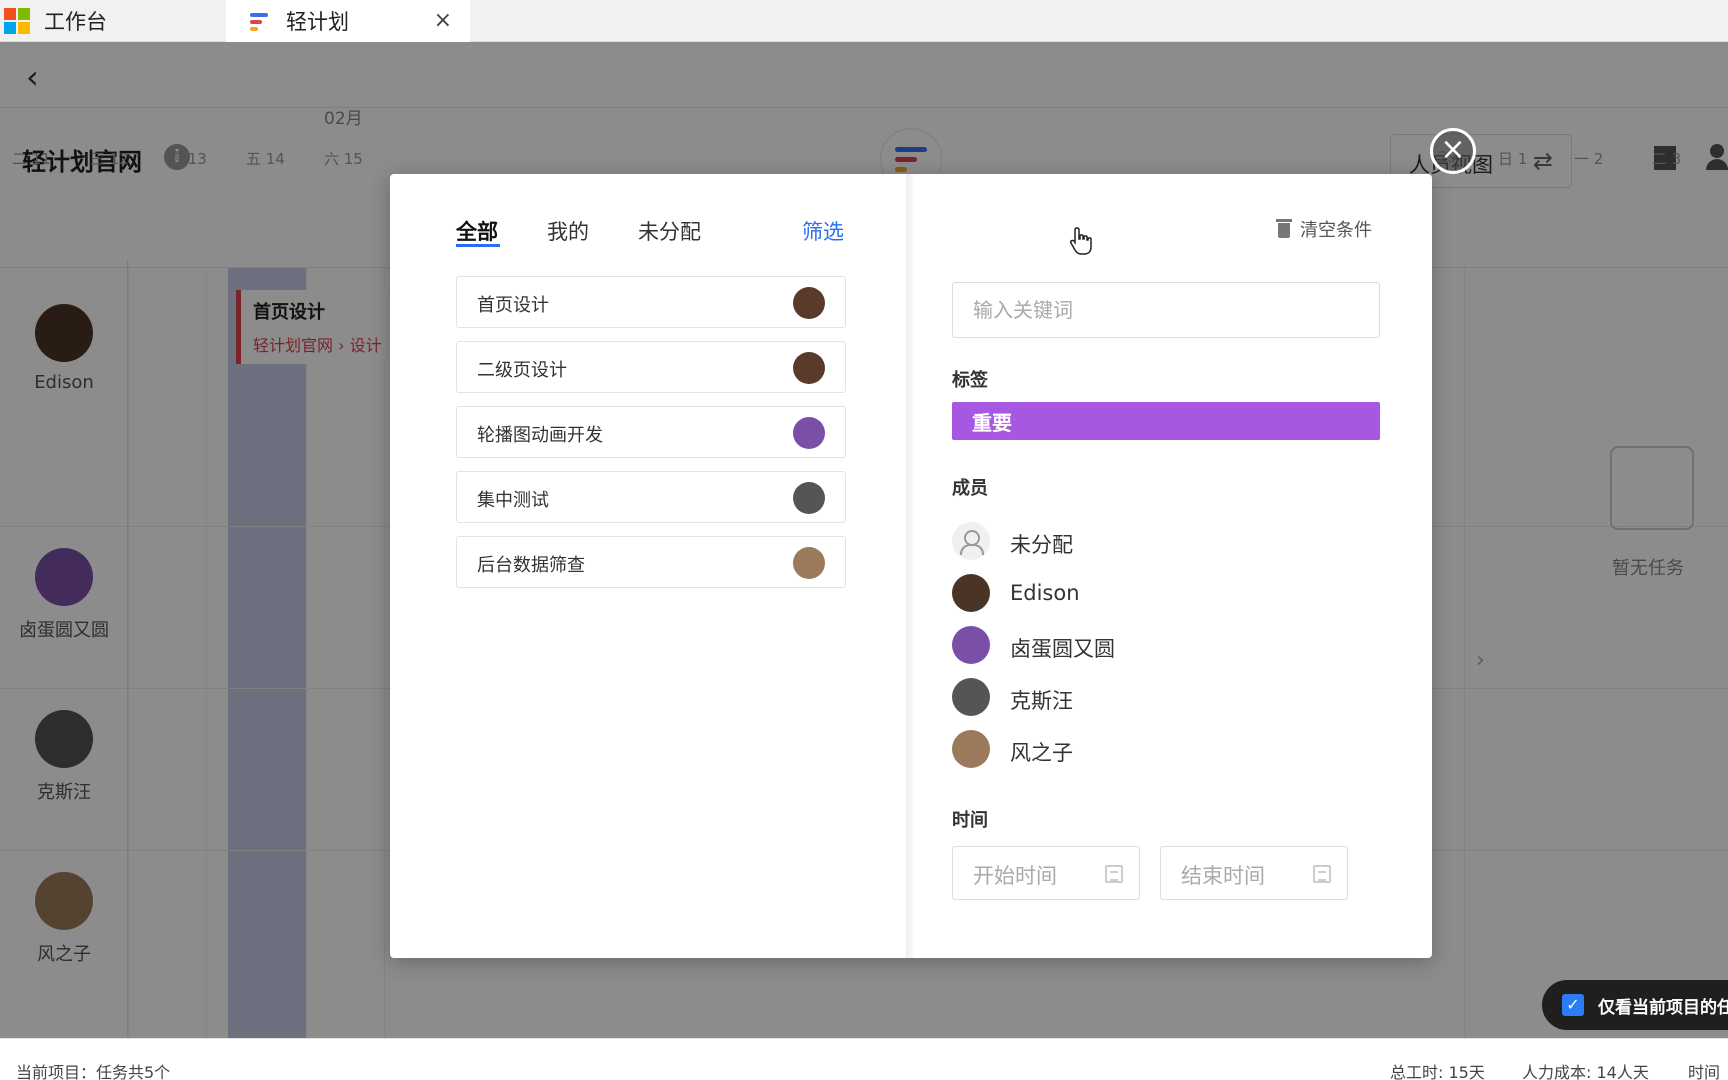  I want to click on task-name: 集中测试, so click(513, 500).